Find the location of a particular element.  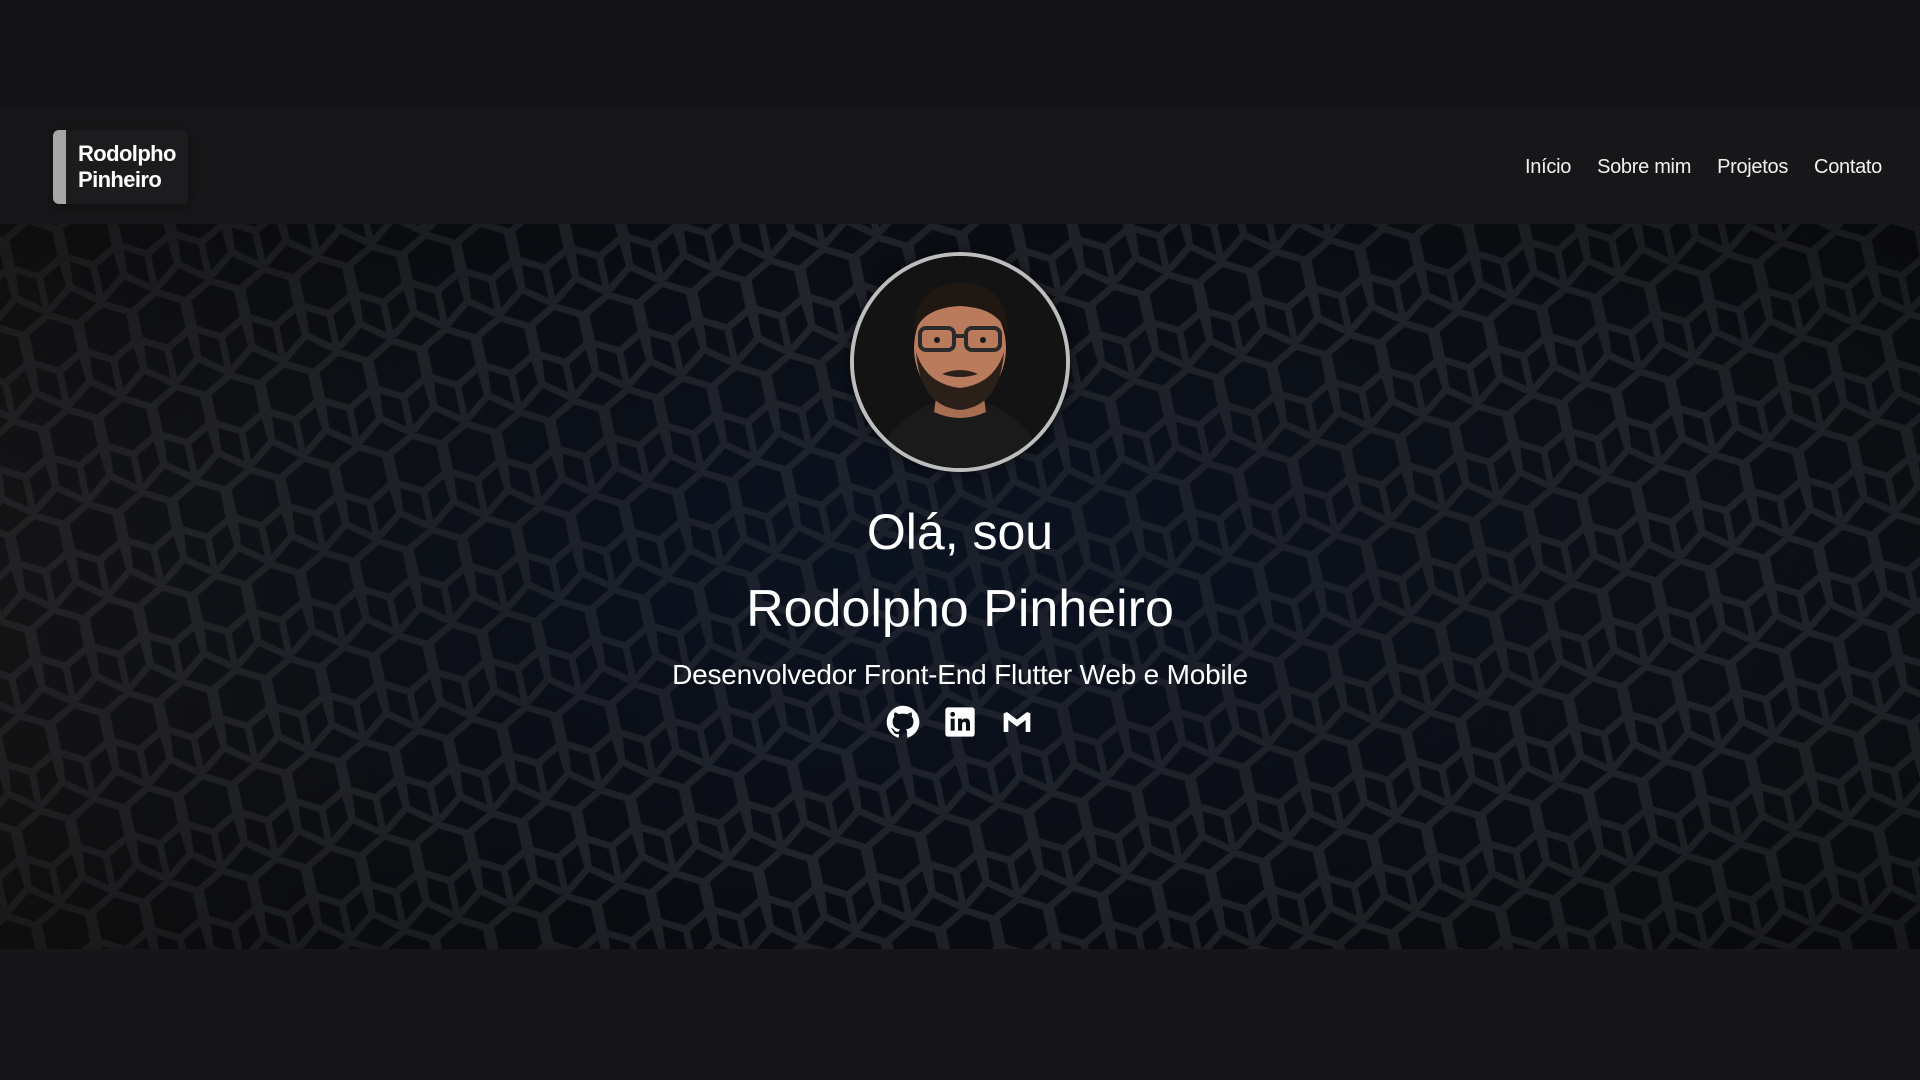

brand-logo: Rodolpho Pinheiro is located at coordinates (120, 167).